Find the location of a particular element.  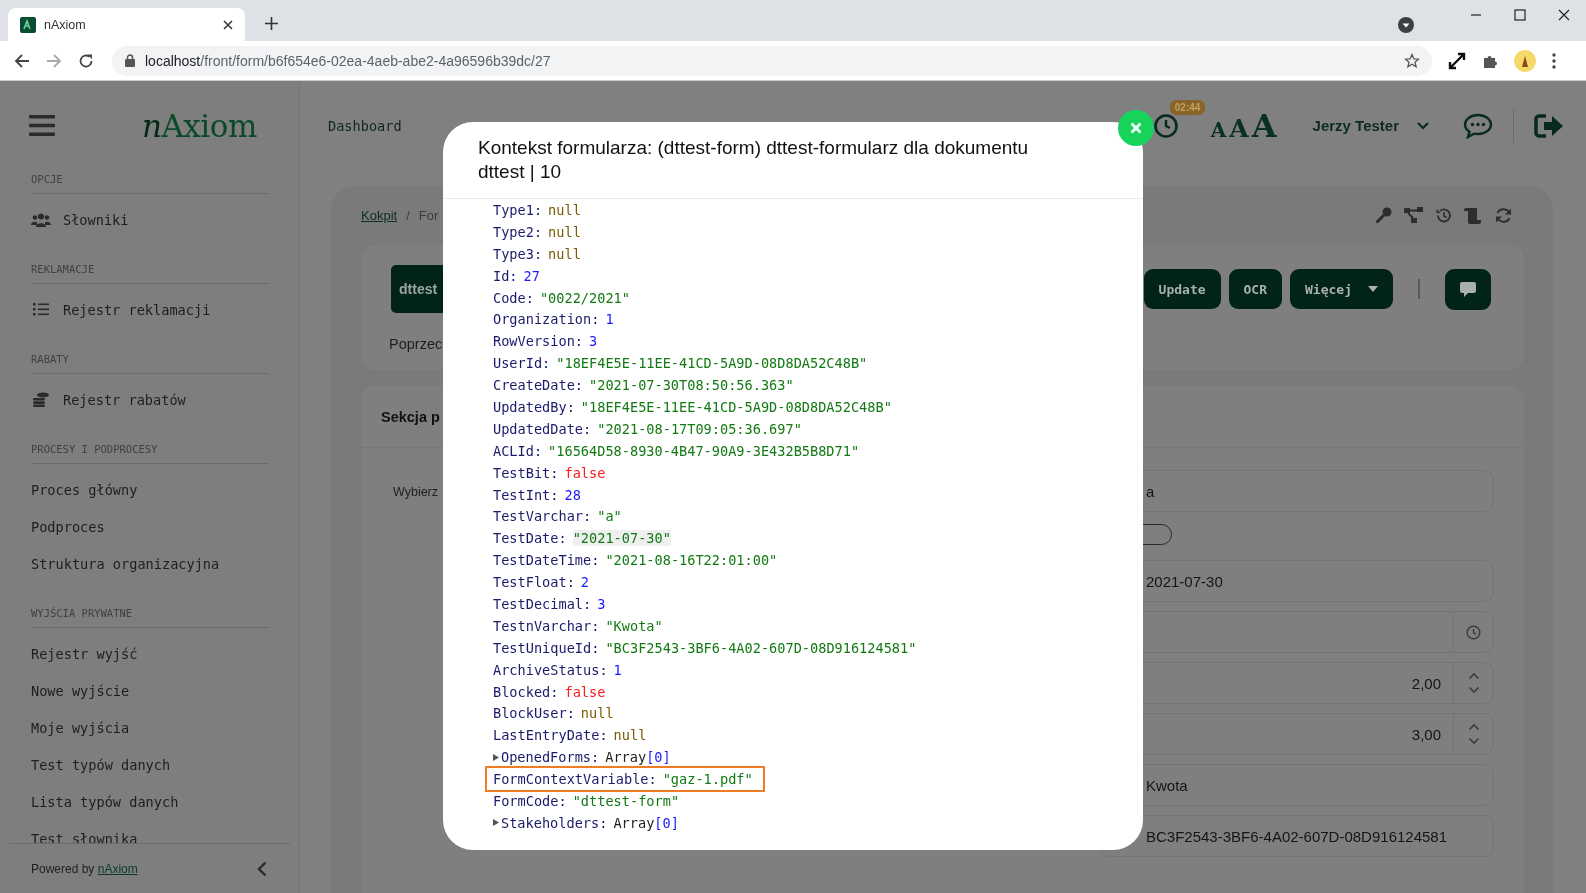

property-key: Code: is located at coordinates (513, 297).